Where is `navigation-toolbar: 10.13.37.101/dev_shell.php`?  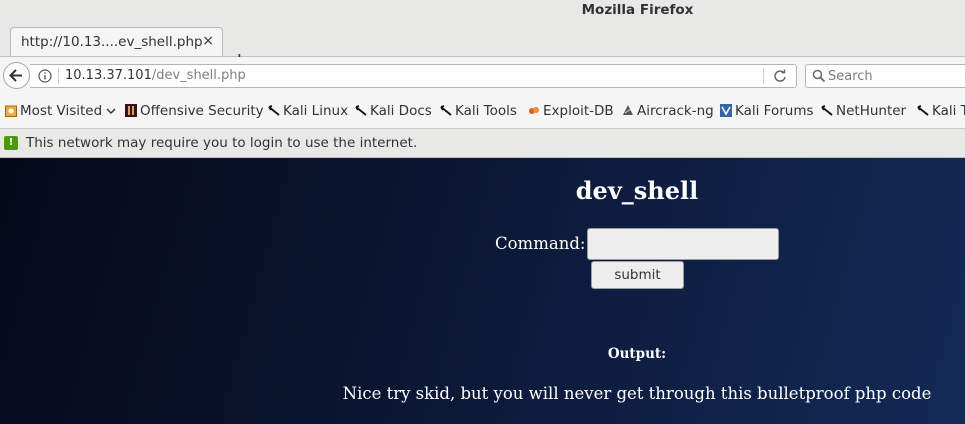
navigation-toolbar: 10.13.37.101/dev_shell.php is located at coordinates (482, 75).